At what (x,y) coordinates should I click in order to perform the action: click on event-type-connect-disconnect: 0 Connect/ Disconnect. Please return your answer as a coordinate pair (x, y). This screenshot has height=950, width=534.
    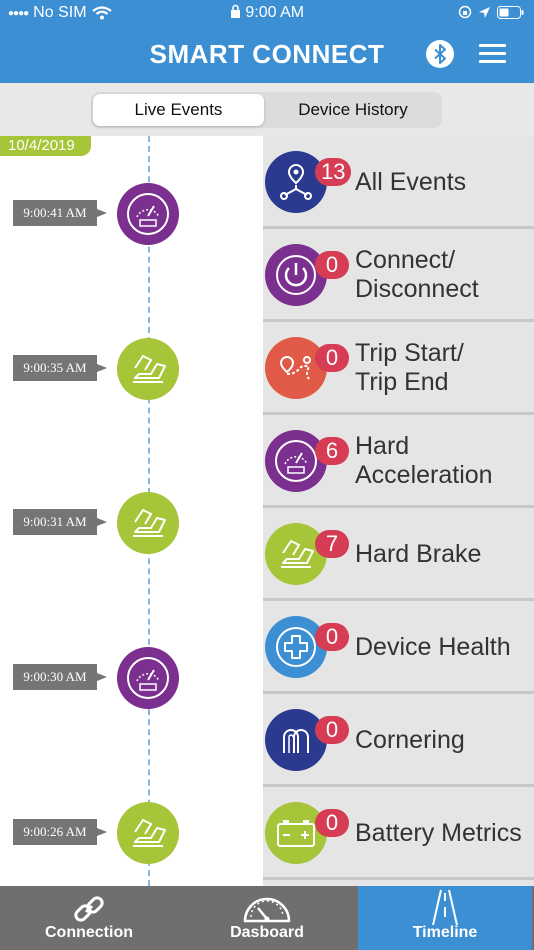
    Looking at the image, I should click on (398, 275).